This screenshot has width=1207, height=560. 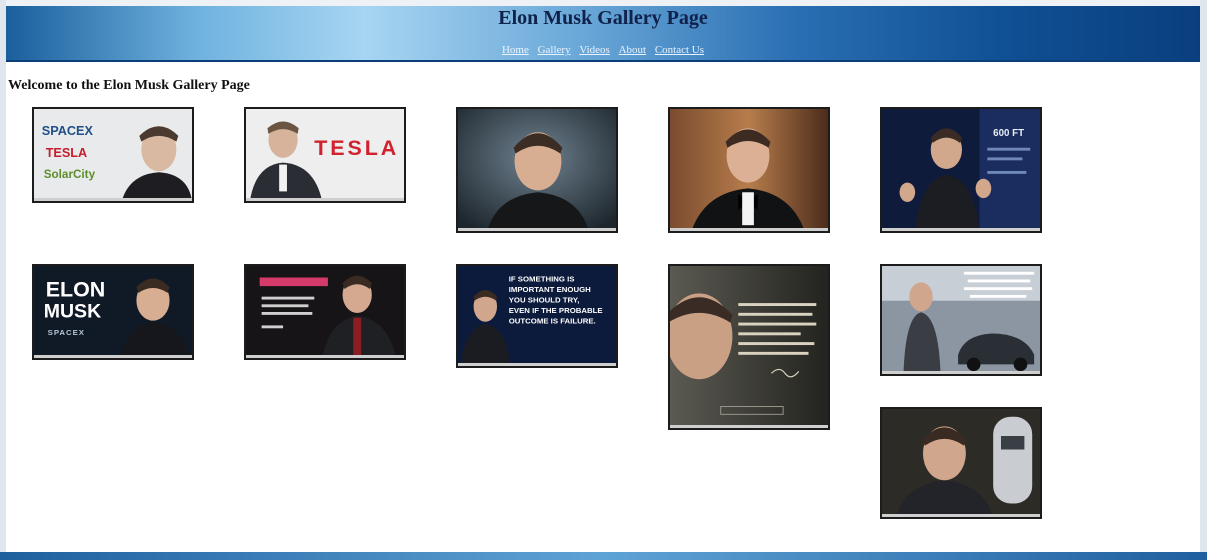 I want to click on nav-link-about: About, so click(x=633, y=50).